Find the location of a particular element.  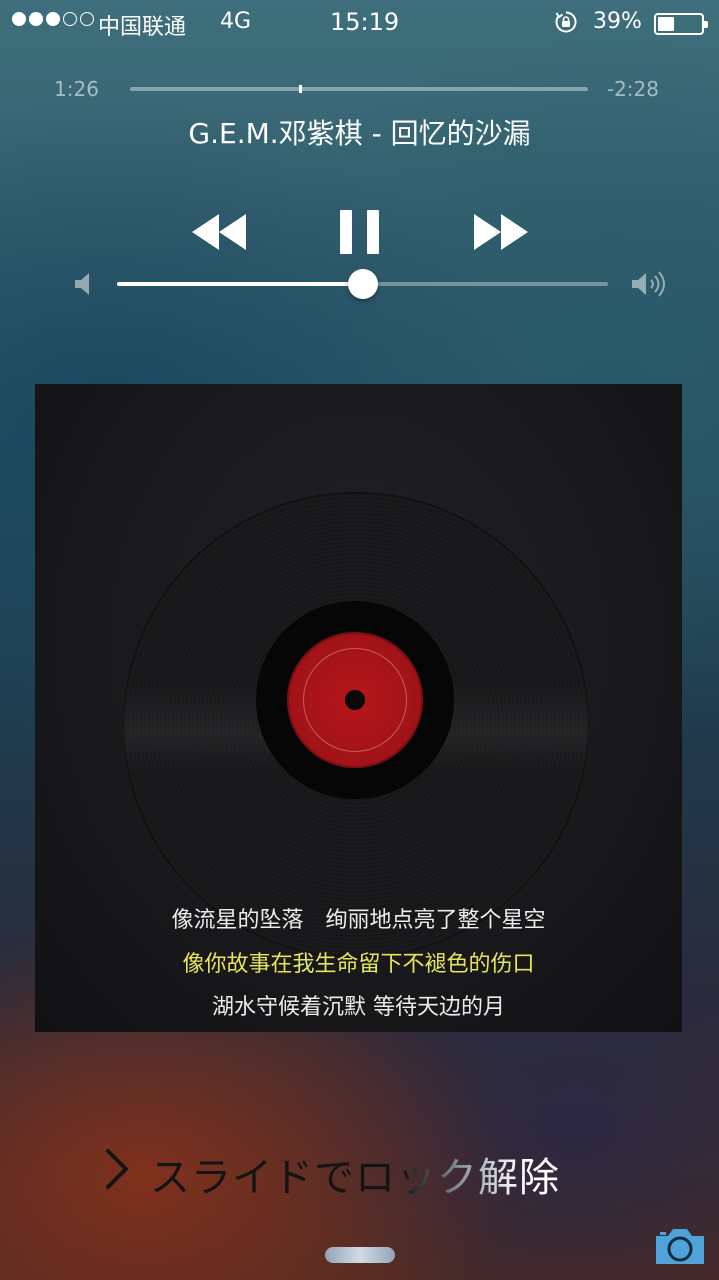

control-center-grabber is located at coordinates (360, 1255).